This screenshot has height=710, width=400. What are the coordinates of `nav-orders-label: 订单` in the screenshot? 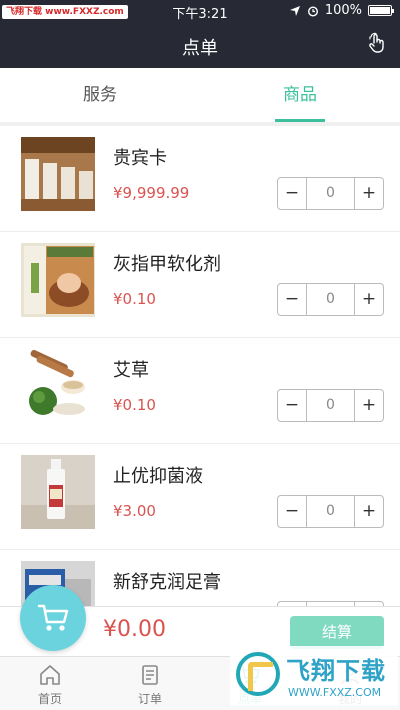 It's located at (149, 699).